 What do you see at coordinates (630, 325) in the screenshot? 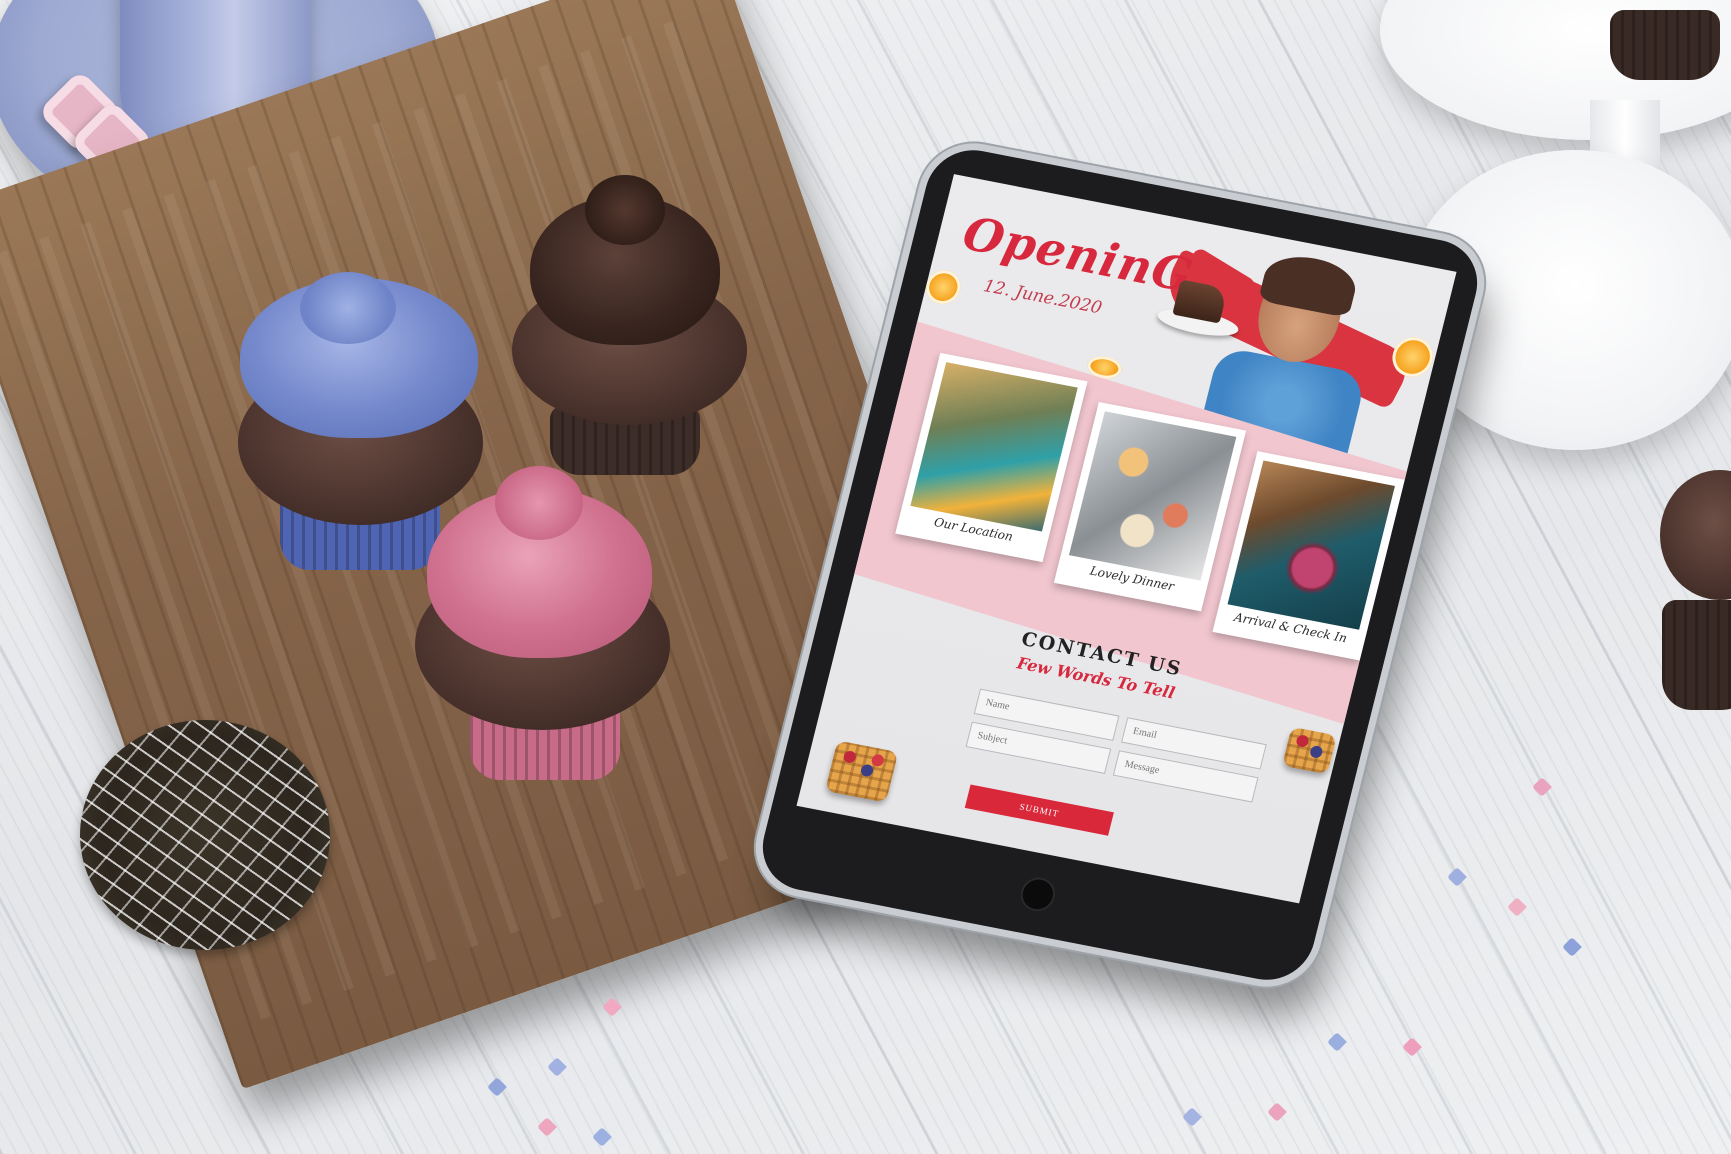
I see `chocolate-frosted-cupcake` at bounding box center [630, 325].